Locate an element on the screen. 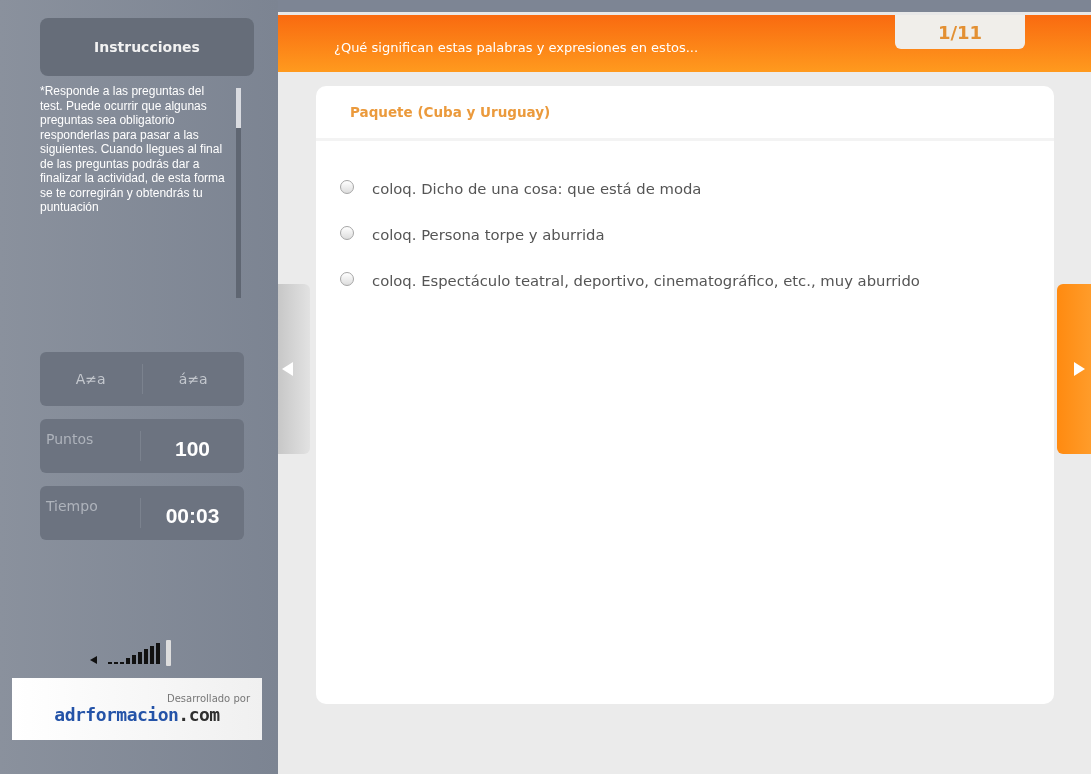 Image resolution: width=1091 pixels, height=774 pixels. brand-name: adrformacion.com is located at coordinates (137, 714).